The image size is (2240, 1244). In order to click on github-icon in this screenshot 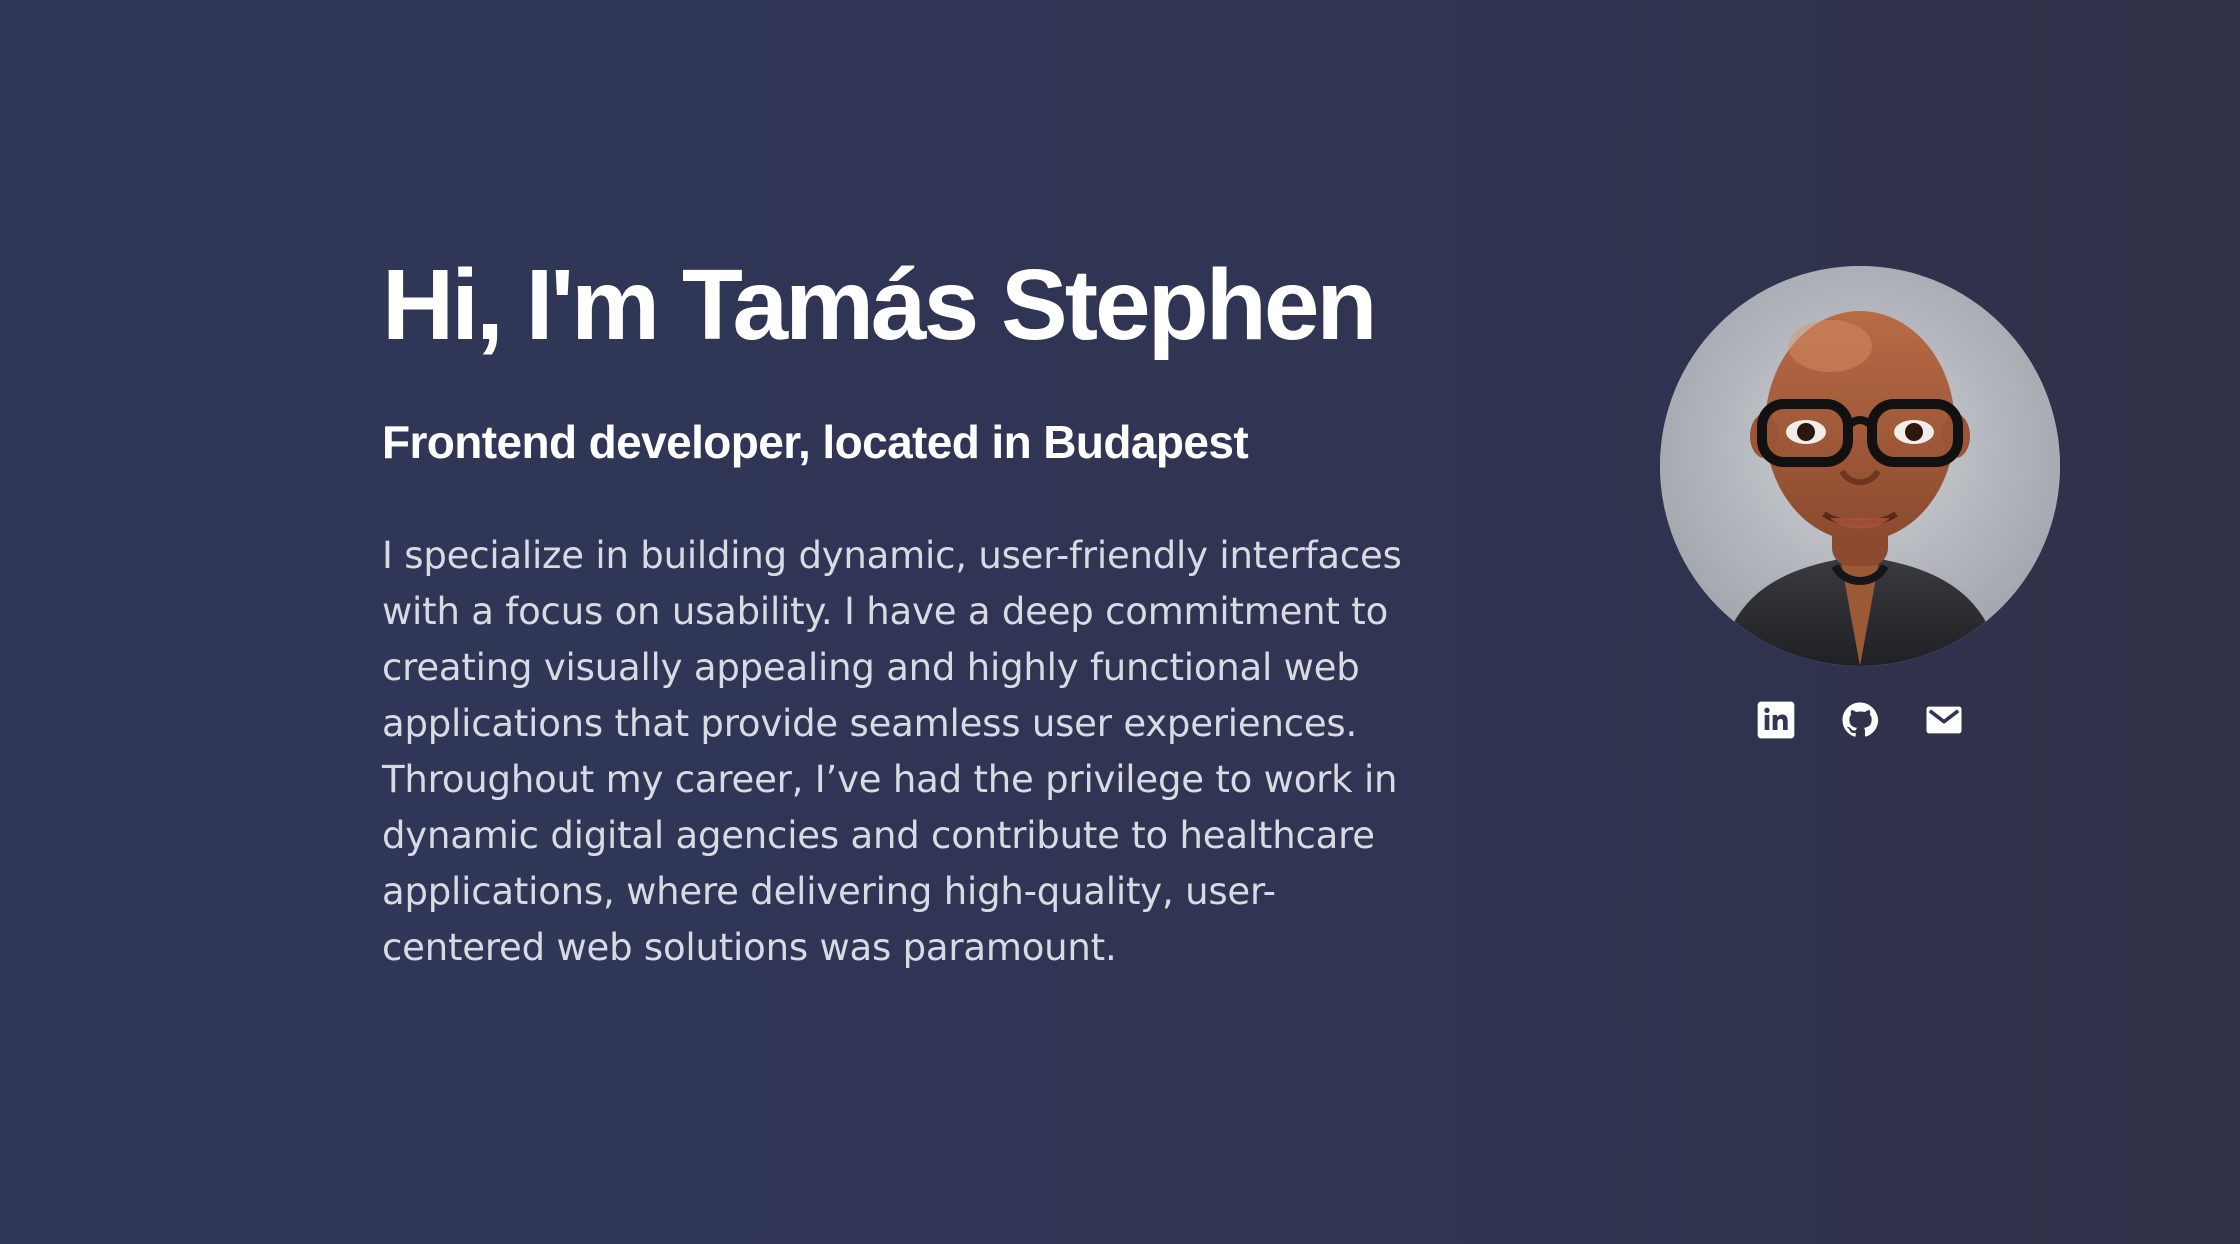, I will do `click(1860, 719)`.